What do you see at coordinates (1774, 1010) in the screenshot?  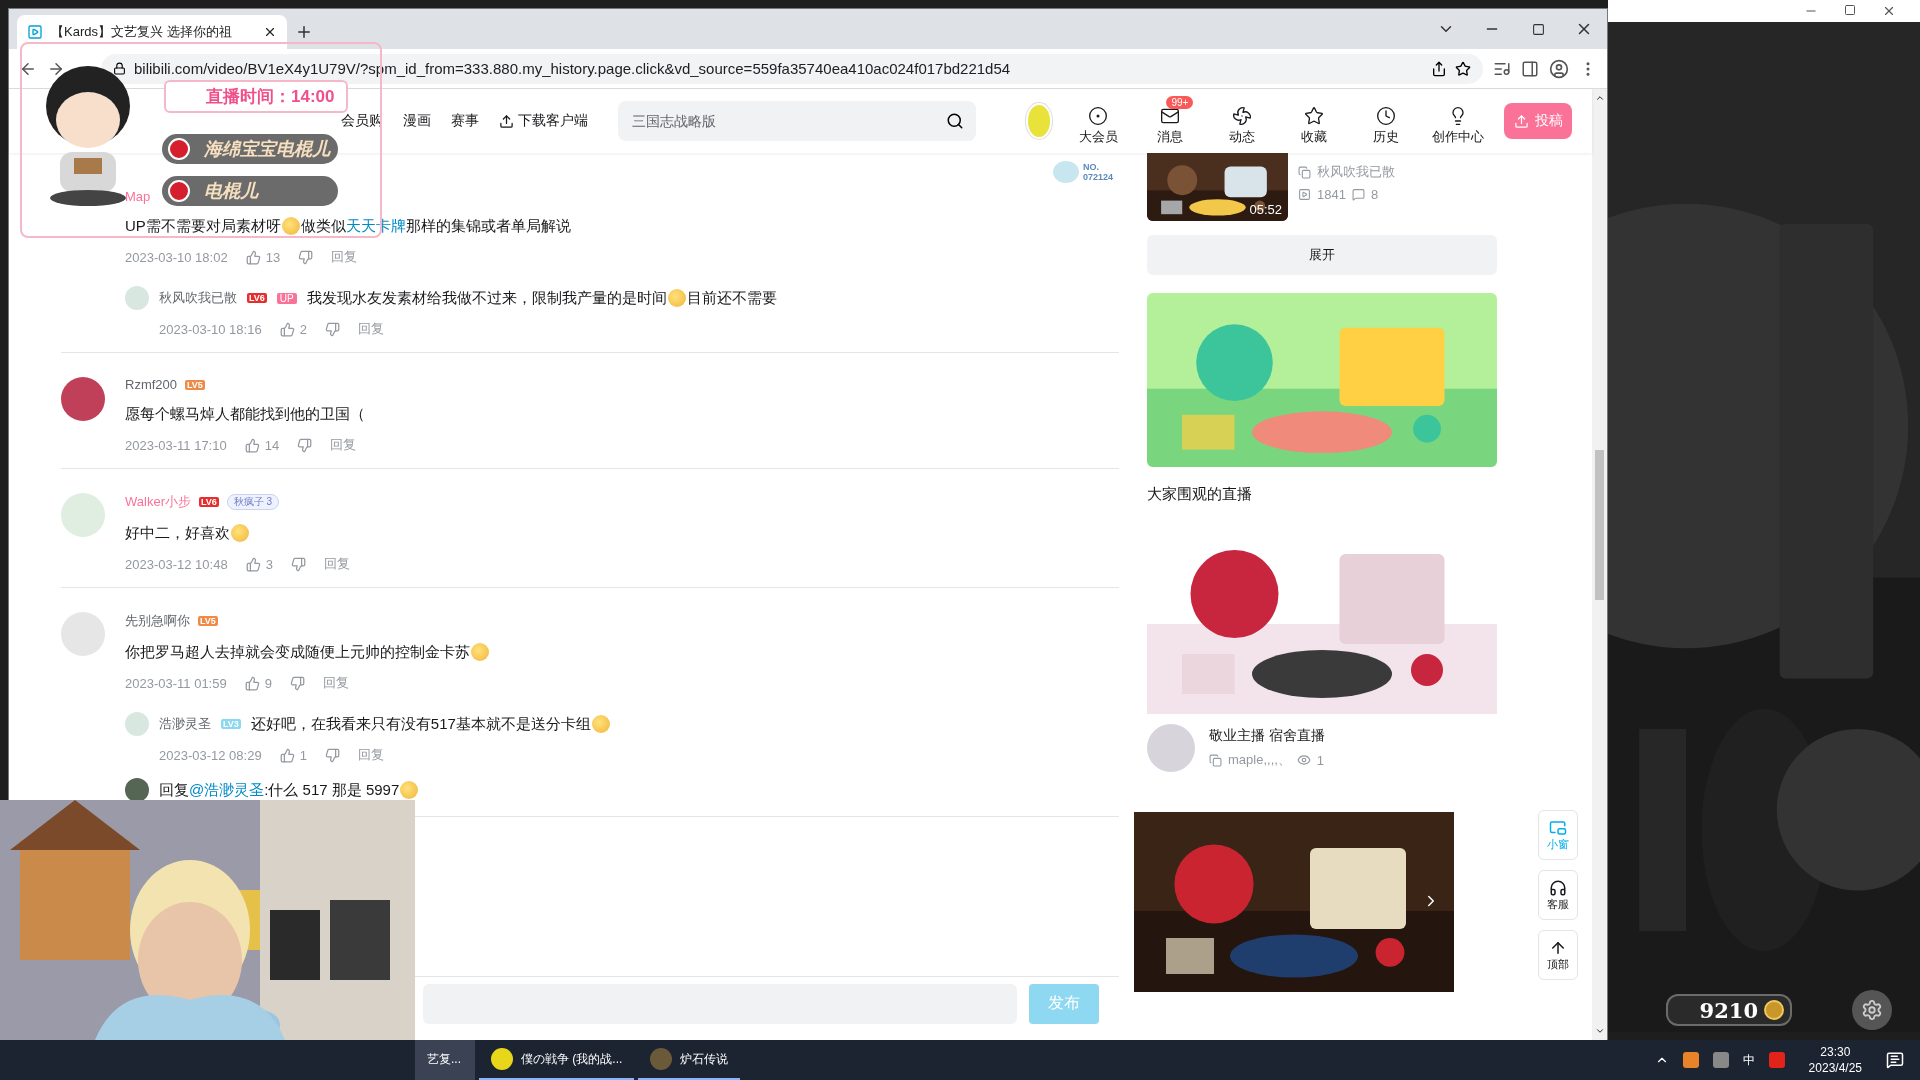 I see `coin-icon` at bounding box center [1774, 1010].